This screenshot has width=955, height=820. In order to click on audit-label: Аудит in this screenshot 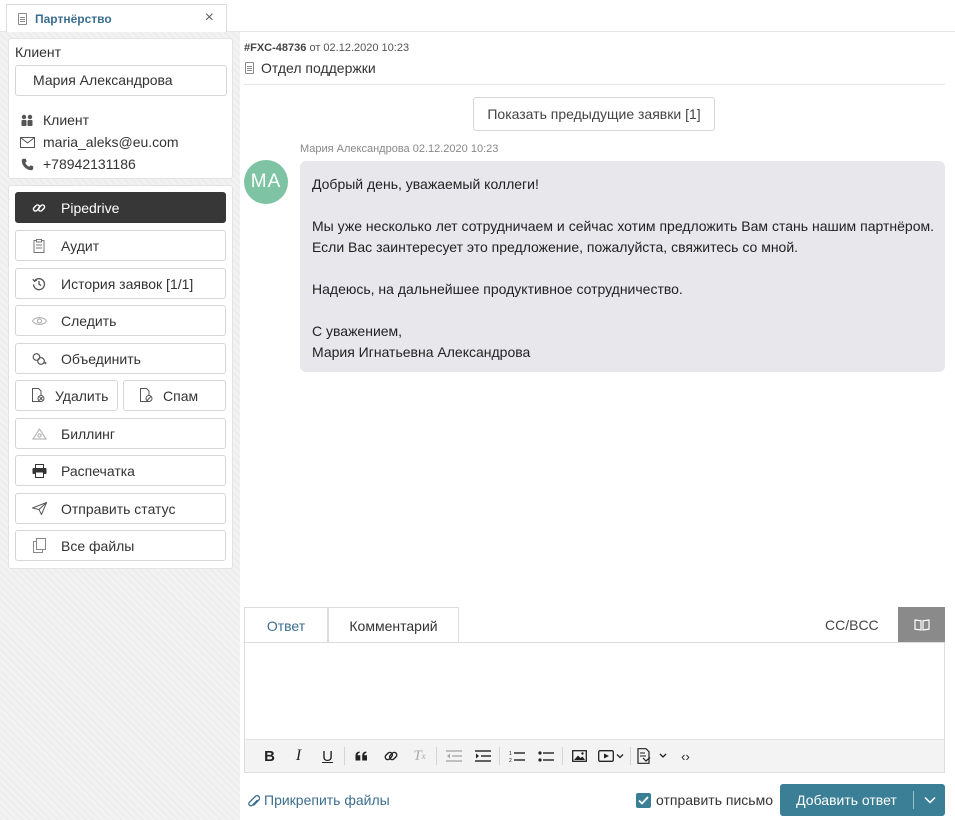, I will do `click(80, 245)`.